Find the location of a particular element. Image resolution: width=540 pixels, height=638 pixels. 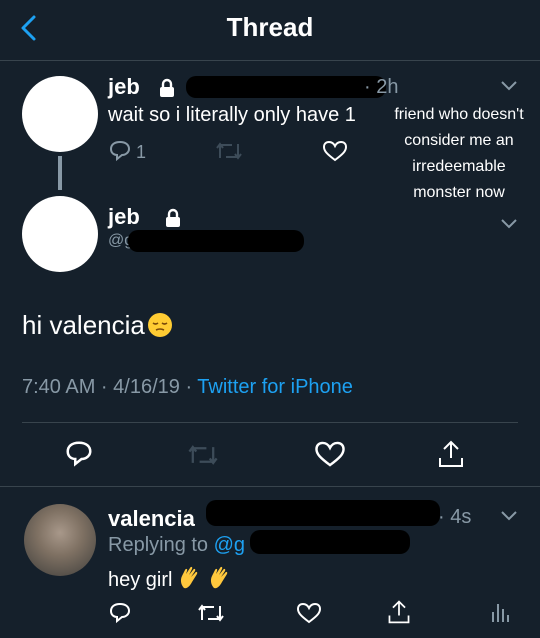

pensive-emoji-icon is located at coordinates (160, 325).